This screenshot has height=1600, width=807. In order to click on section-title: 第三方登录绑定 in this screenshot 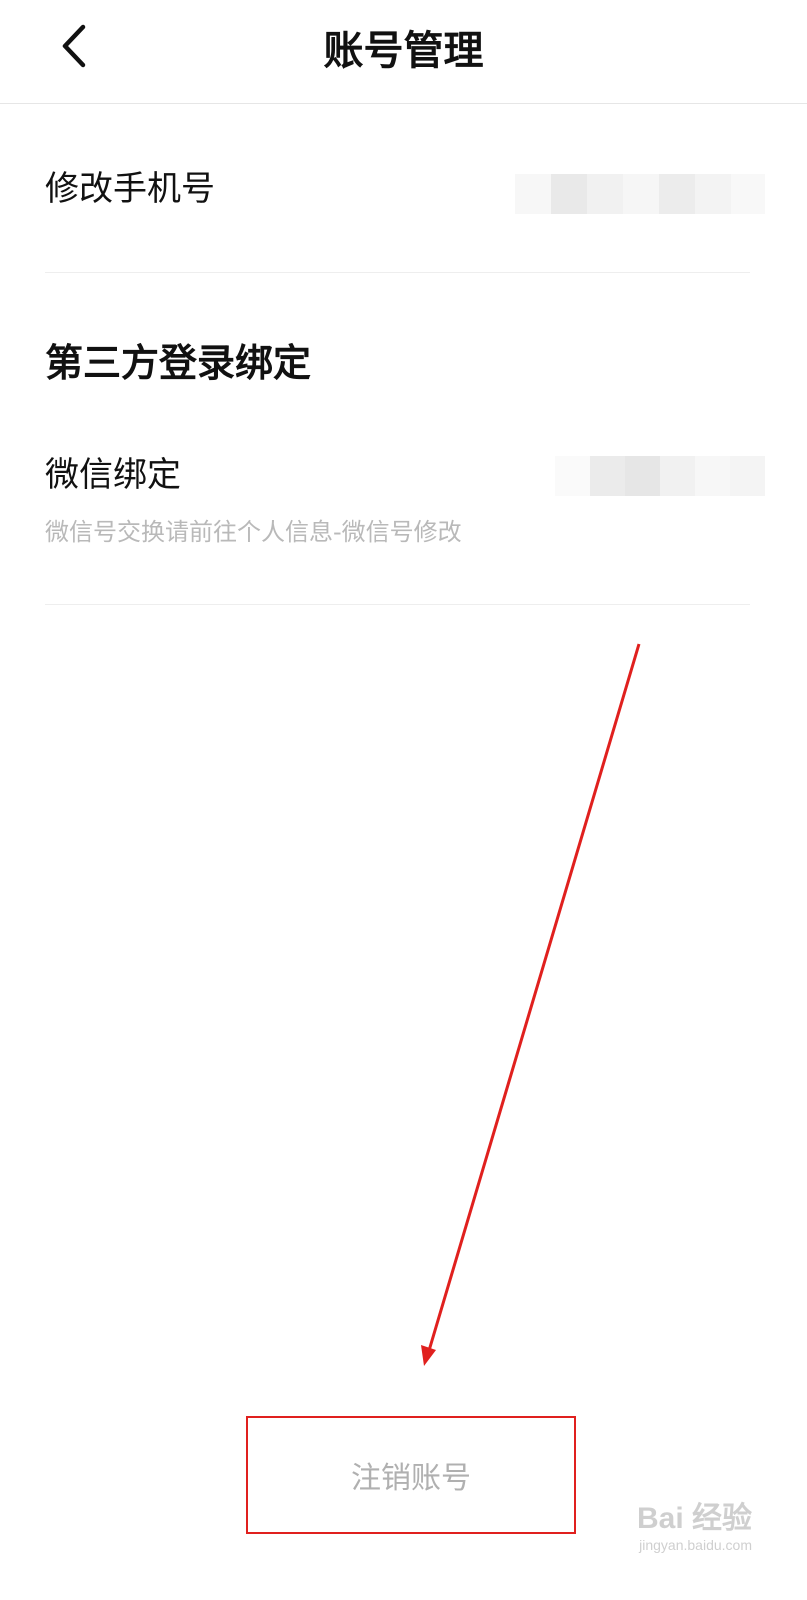, I will do `click(178, 363)`.